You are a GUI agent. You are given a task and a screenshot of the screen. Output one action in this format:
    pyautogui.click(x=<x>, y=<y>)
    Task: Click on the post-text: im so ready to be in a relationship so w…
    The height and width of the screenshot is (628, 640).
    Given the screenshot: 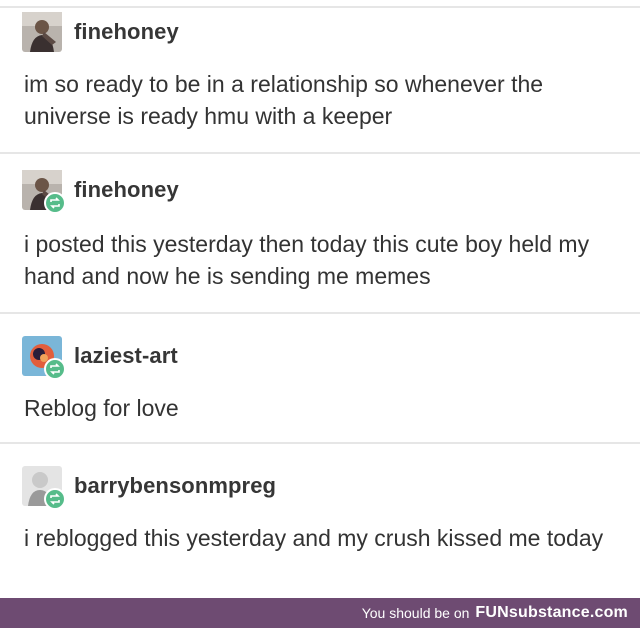 What is the action you would take?
    pyautogui.click(x=284, y=100)
    